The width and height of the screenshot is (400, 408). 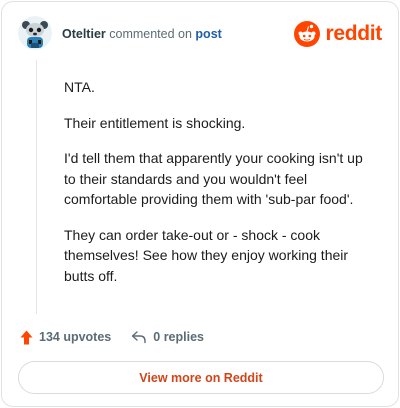 What do you see at coordinates (79, 87) in the screenshot?
I see `comment-paragraph: NTA.` at bounding box center [79, 87].